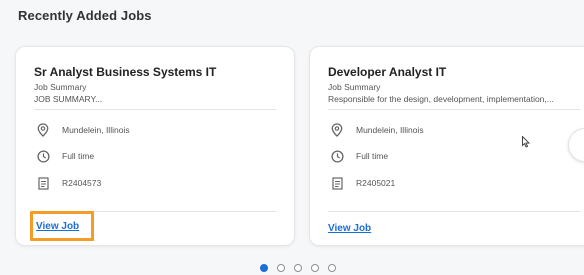 Image resolution: width=584 pixels, height=275 pixels. Describe the element at coordinates (82, 183) in the screenshot. I see `requisition-id-text: R2404573` at that location.